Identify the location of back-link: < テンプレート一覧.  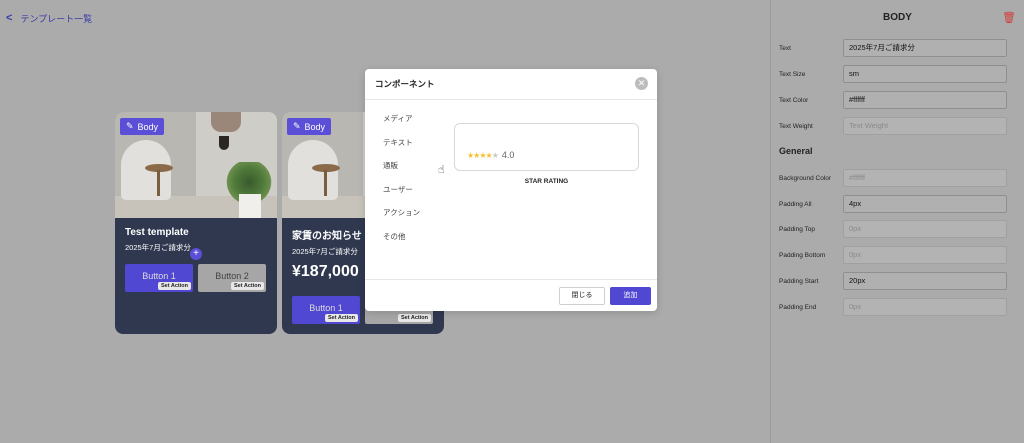
(46, 18).